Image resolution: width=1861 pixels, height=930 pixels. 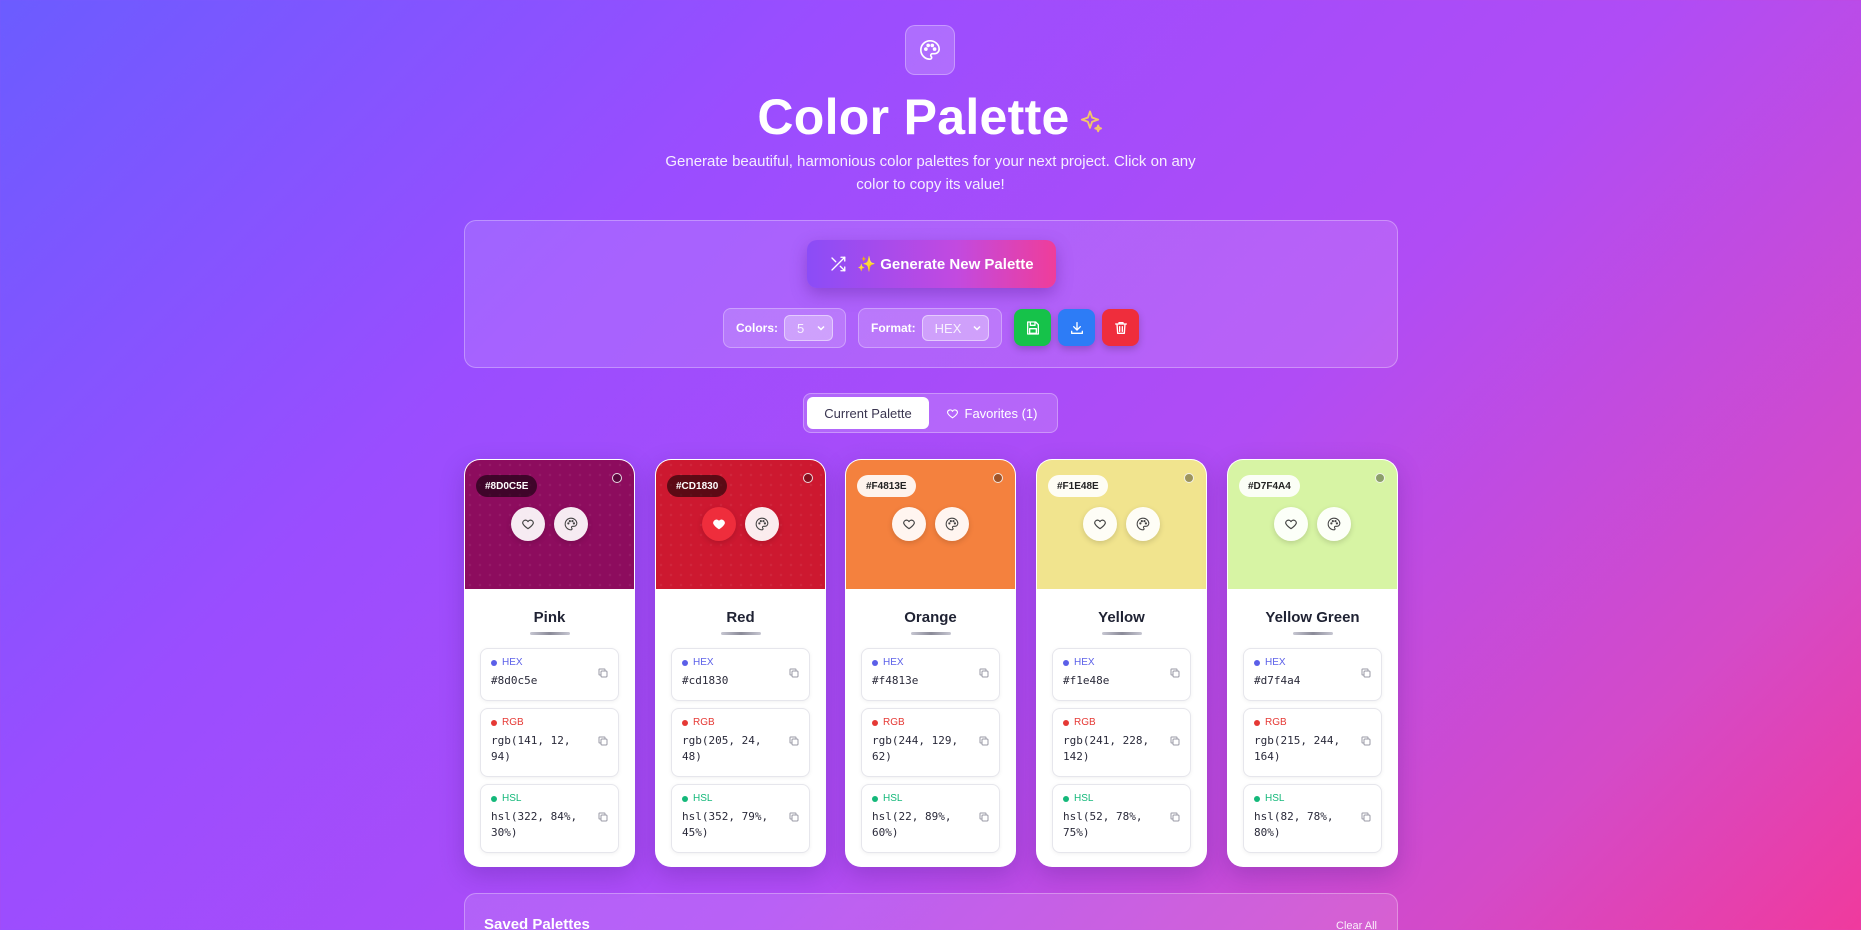 I want to click on rgb-label: RGB, so click(x=704, y=722).